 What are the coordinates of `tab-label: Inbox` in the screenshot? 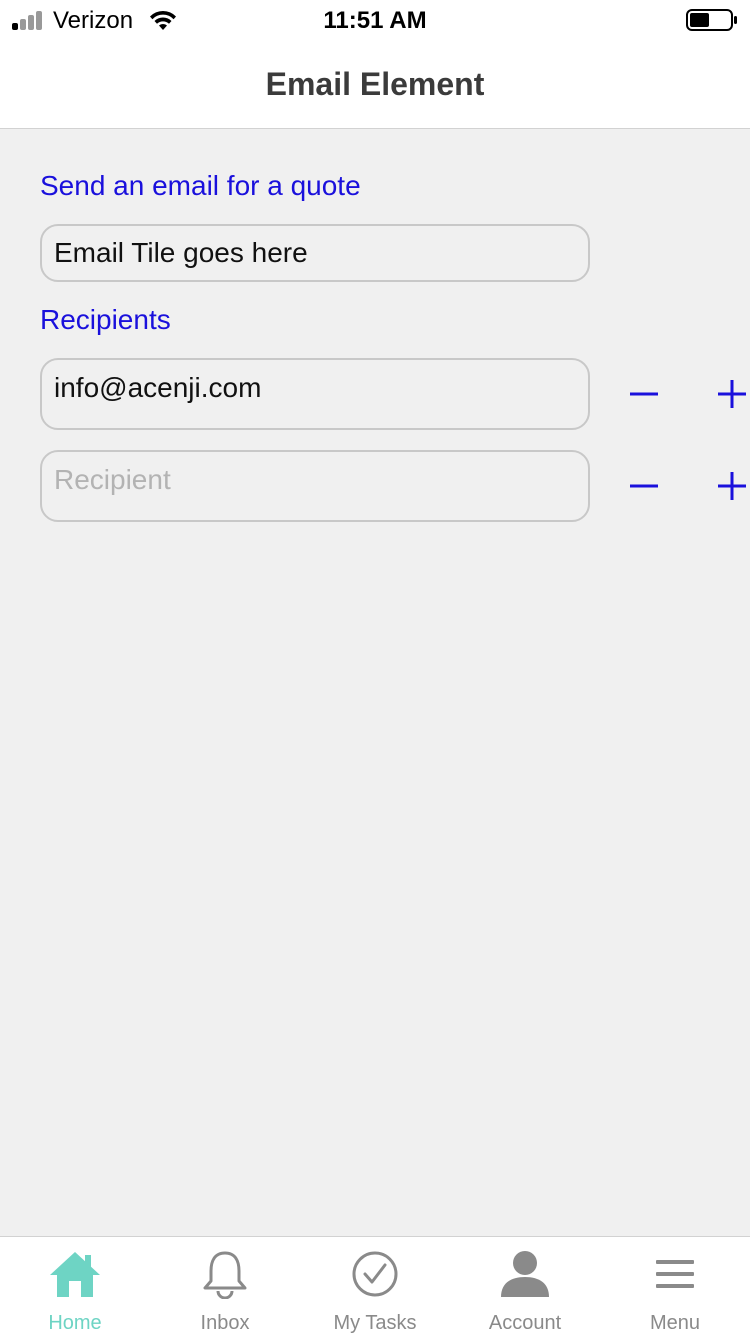 It's located at (225, 1323).